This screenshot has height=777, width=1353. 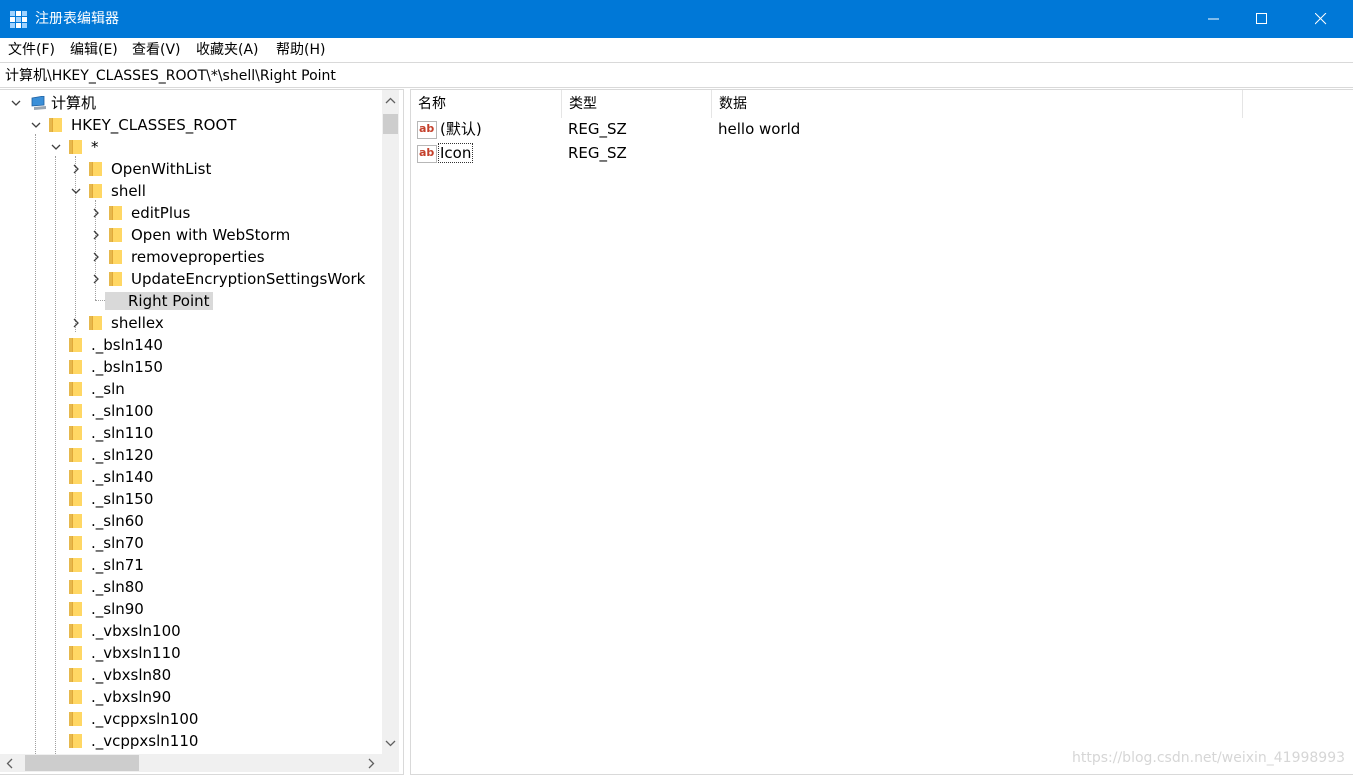 What do you see at coordinates (190, 653) in the screenshot?
I see `tree-item: ._vbxsln110` at bounding box center [190, 653].